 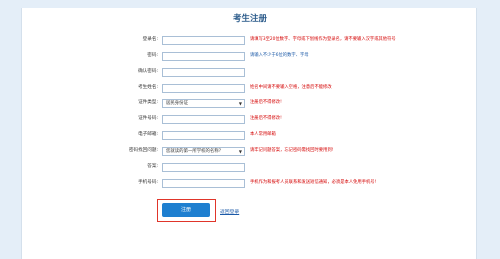 What do you see at coordinates (249, 19) in the screenshot?
I see `page-title: 考生注册` at bounding box center [249, 19].